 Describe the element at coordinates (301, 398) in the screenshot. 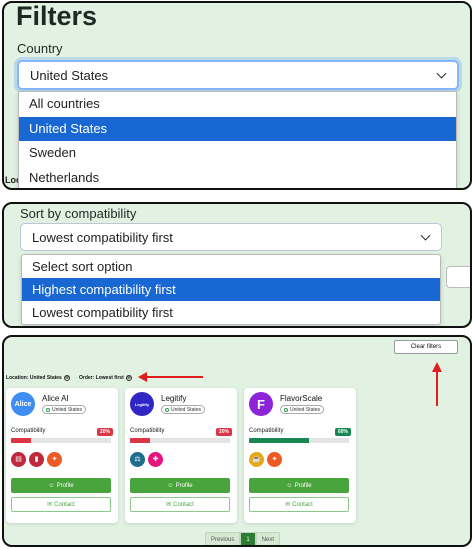

I see `company-name: FlavorScale` at that location.